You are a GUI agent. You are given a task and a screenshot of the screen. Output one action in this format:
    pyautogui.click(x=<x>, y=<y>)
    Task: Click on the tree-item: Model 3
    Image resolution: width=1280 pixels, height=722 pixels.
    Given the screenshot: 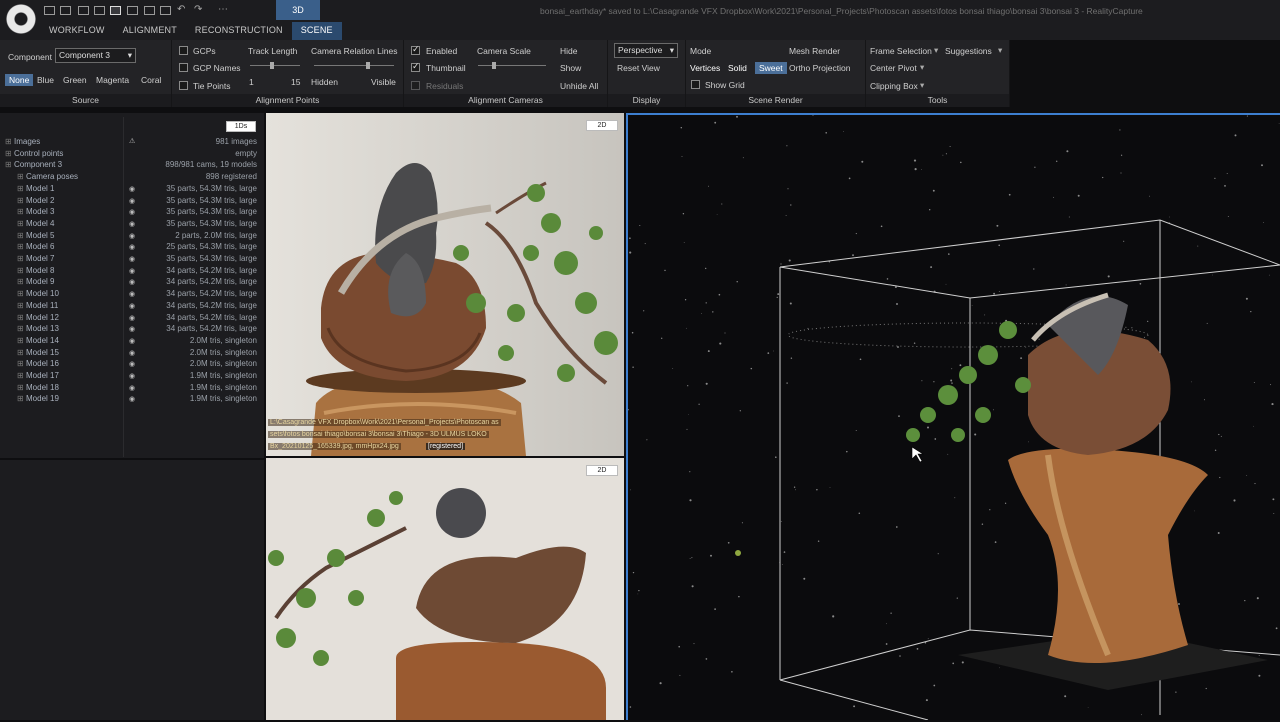 What is the action you would take?
    pyautogui.click(x=40, y=213)
    